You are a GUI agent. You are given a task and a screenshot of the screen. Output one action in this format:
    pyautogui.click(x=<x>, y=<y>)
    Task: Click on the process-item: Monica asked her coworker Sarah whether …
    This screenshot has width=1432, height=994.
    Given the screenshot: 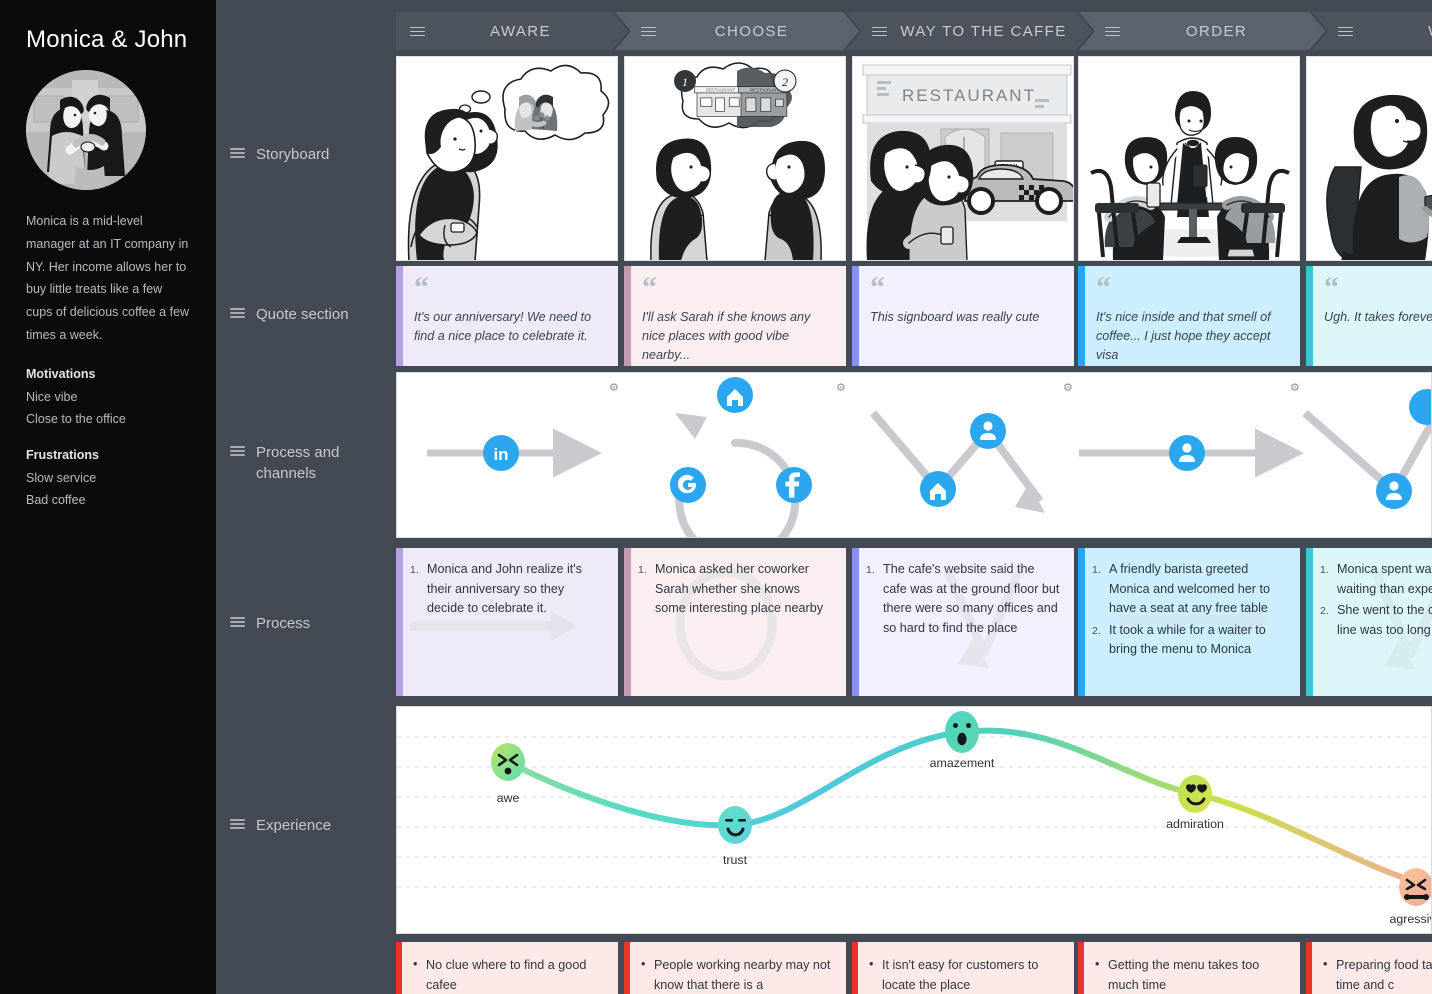 What is the action you would take?
    pyautogui.click(x=731, y=588)
    